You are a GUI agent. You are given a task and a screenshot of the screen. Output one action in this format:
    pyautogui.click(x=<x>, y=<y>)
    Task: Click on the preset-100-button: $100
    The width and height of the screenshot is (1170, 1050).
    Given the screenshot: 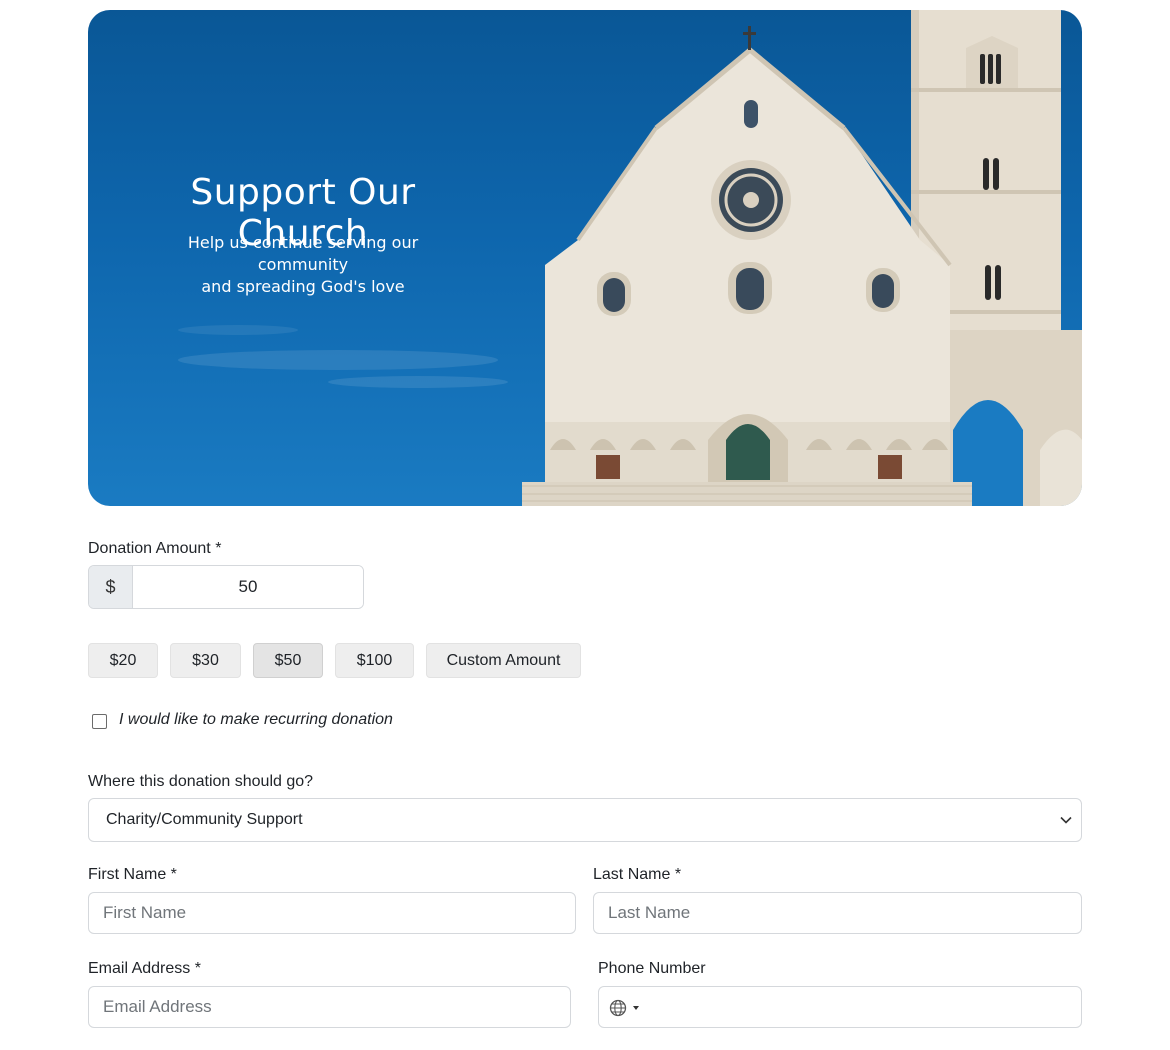 What is the action you would take?
    pyautogui.click(x=374, y=660)
    